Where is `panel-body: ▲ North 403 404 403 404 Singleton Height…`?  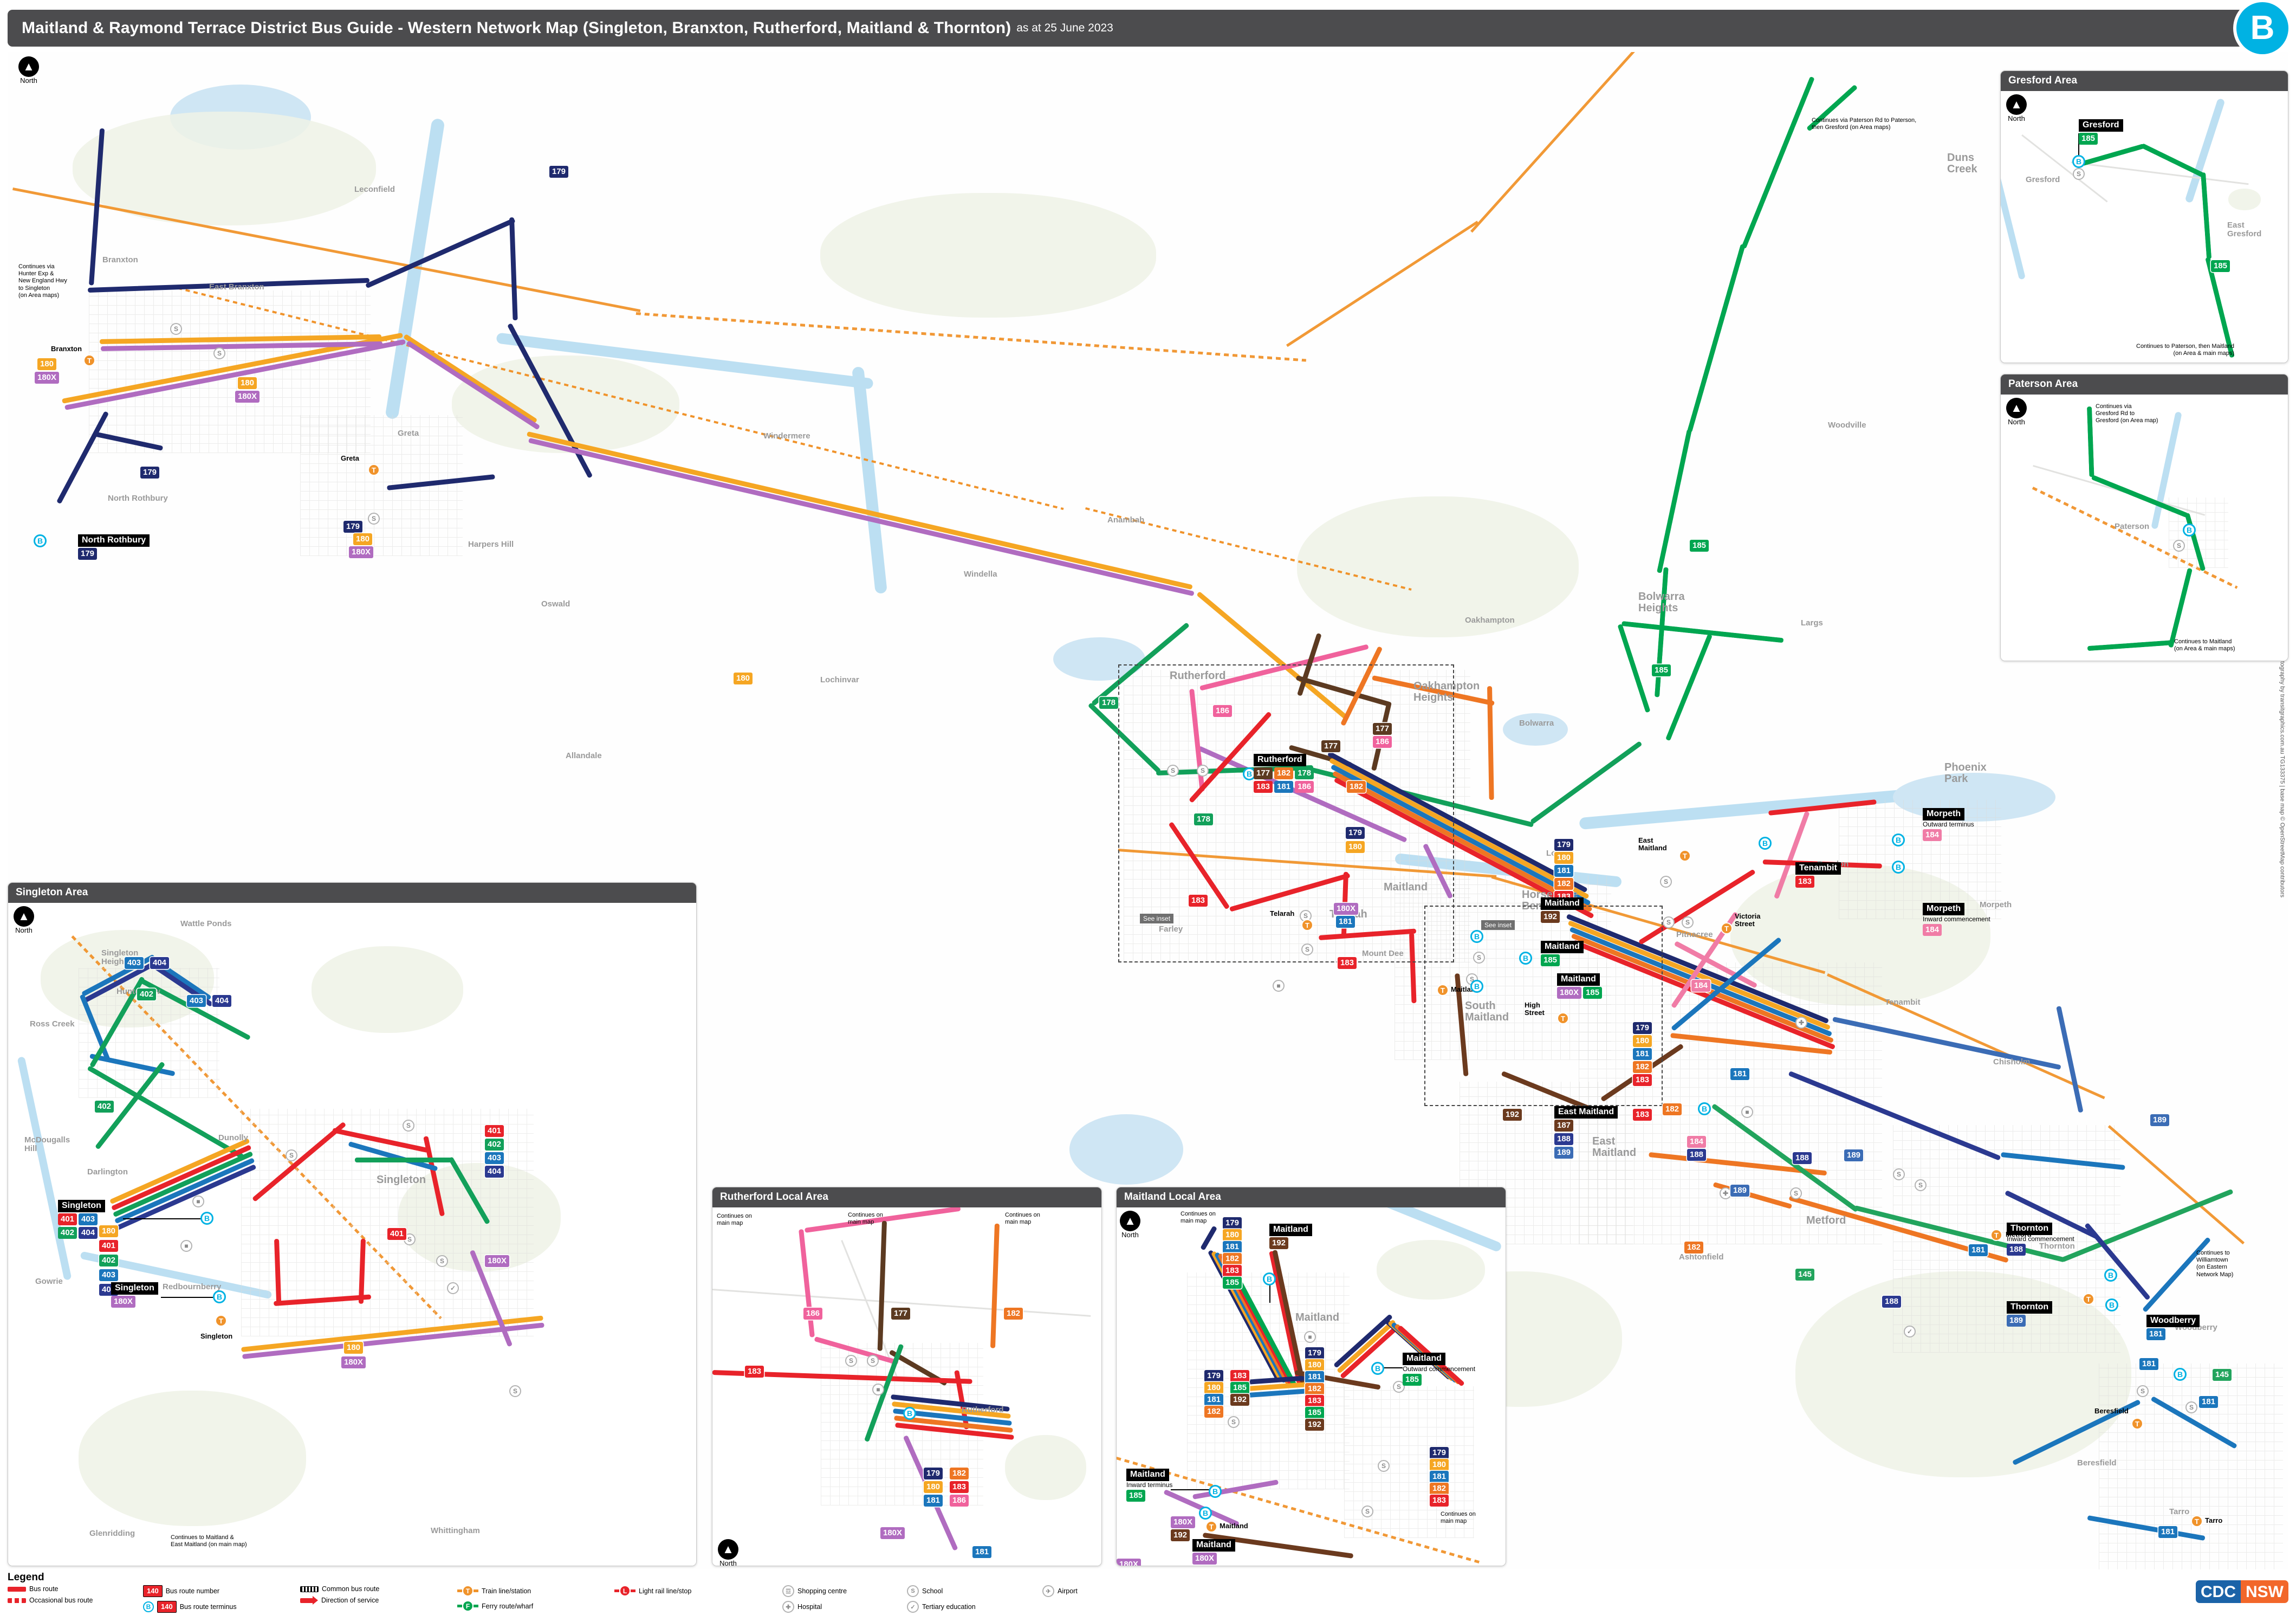
panel-body: ▲ North 403 404 403 404 Singleton Height… is located at coordinates (352, 1234).